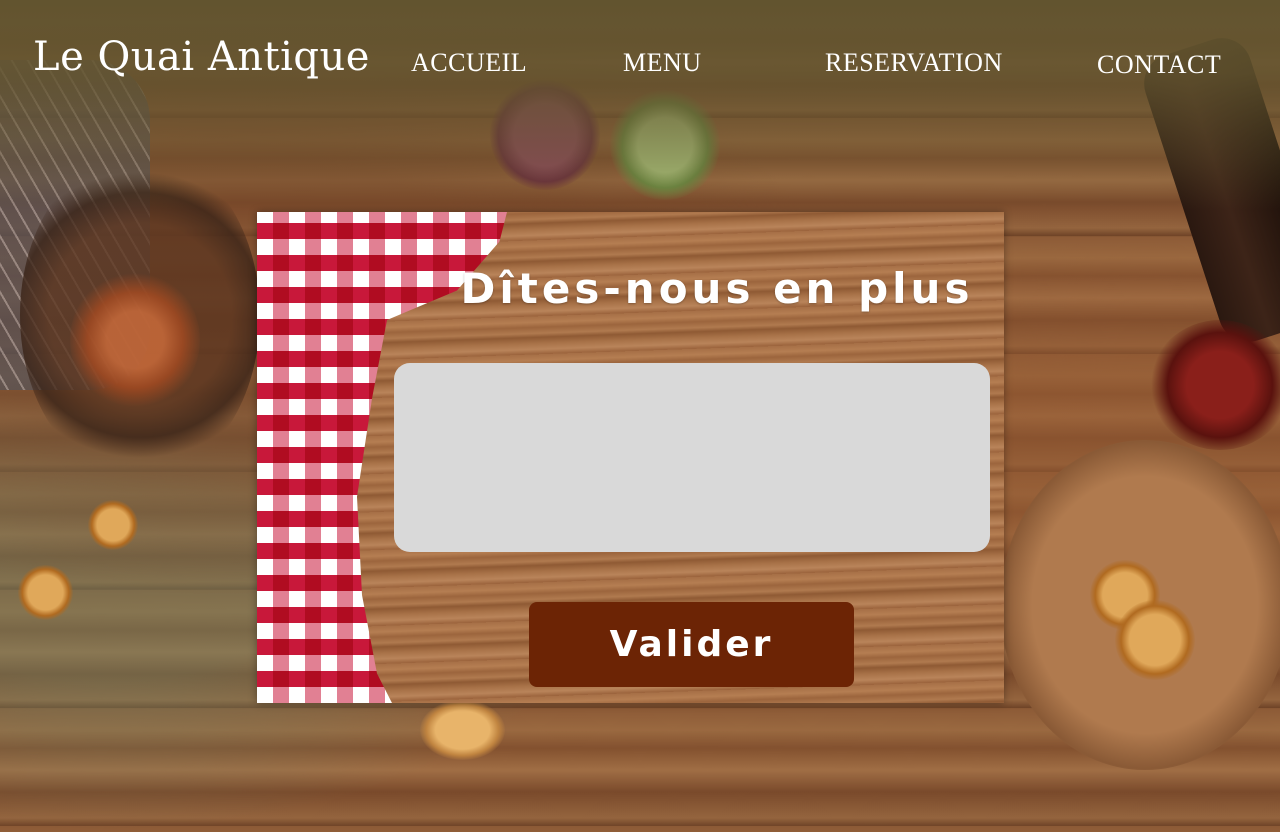 This screenshot has height=832, width=1280. What do you see at coordinates (717, 288) in the screenshot?
I see `form-title: Dîtes-nous en plus` at bounding box center [717, 288].